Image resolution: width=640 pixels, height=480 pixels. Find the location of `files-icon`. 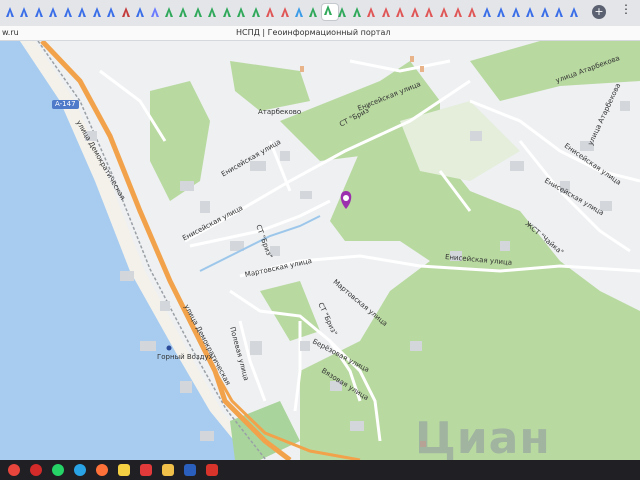

files-icon is located at coordinates (168, 470).